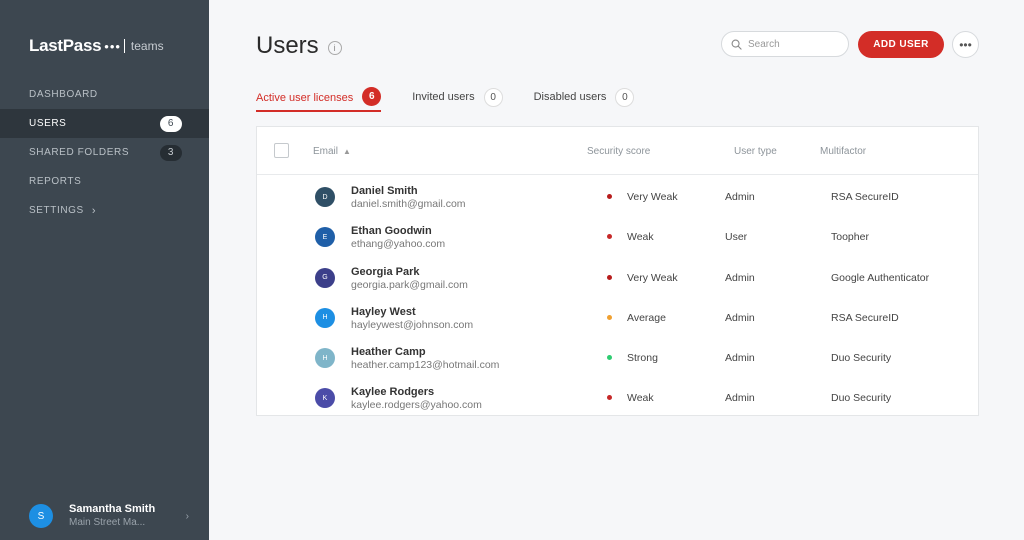 Image resolution: width=1024 pixels, height=540 pixels. What do you see at coordinates (48, 123) in the screenshot?
I see `sidebar-item-label: USERS` at bounding box center [48, 123].